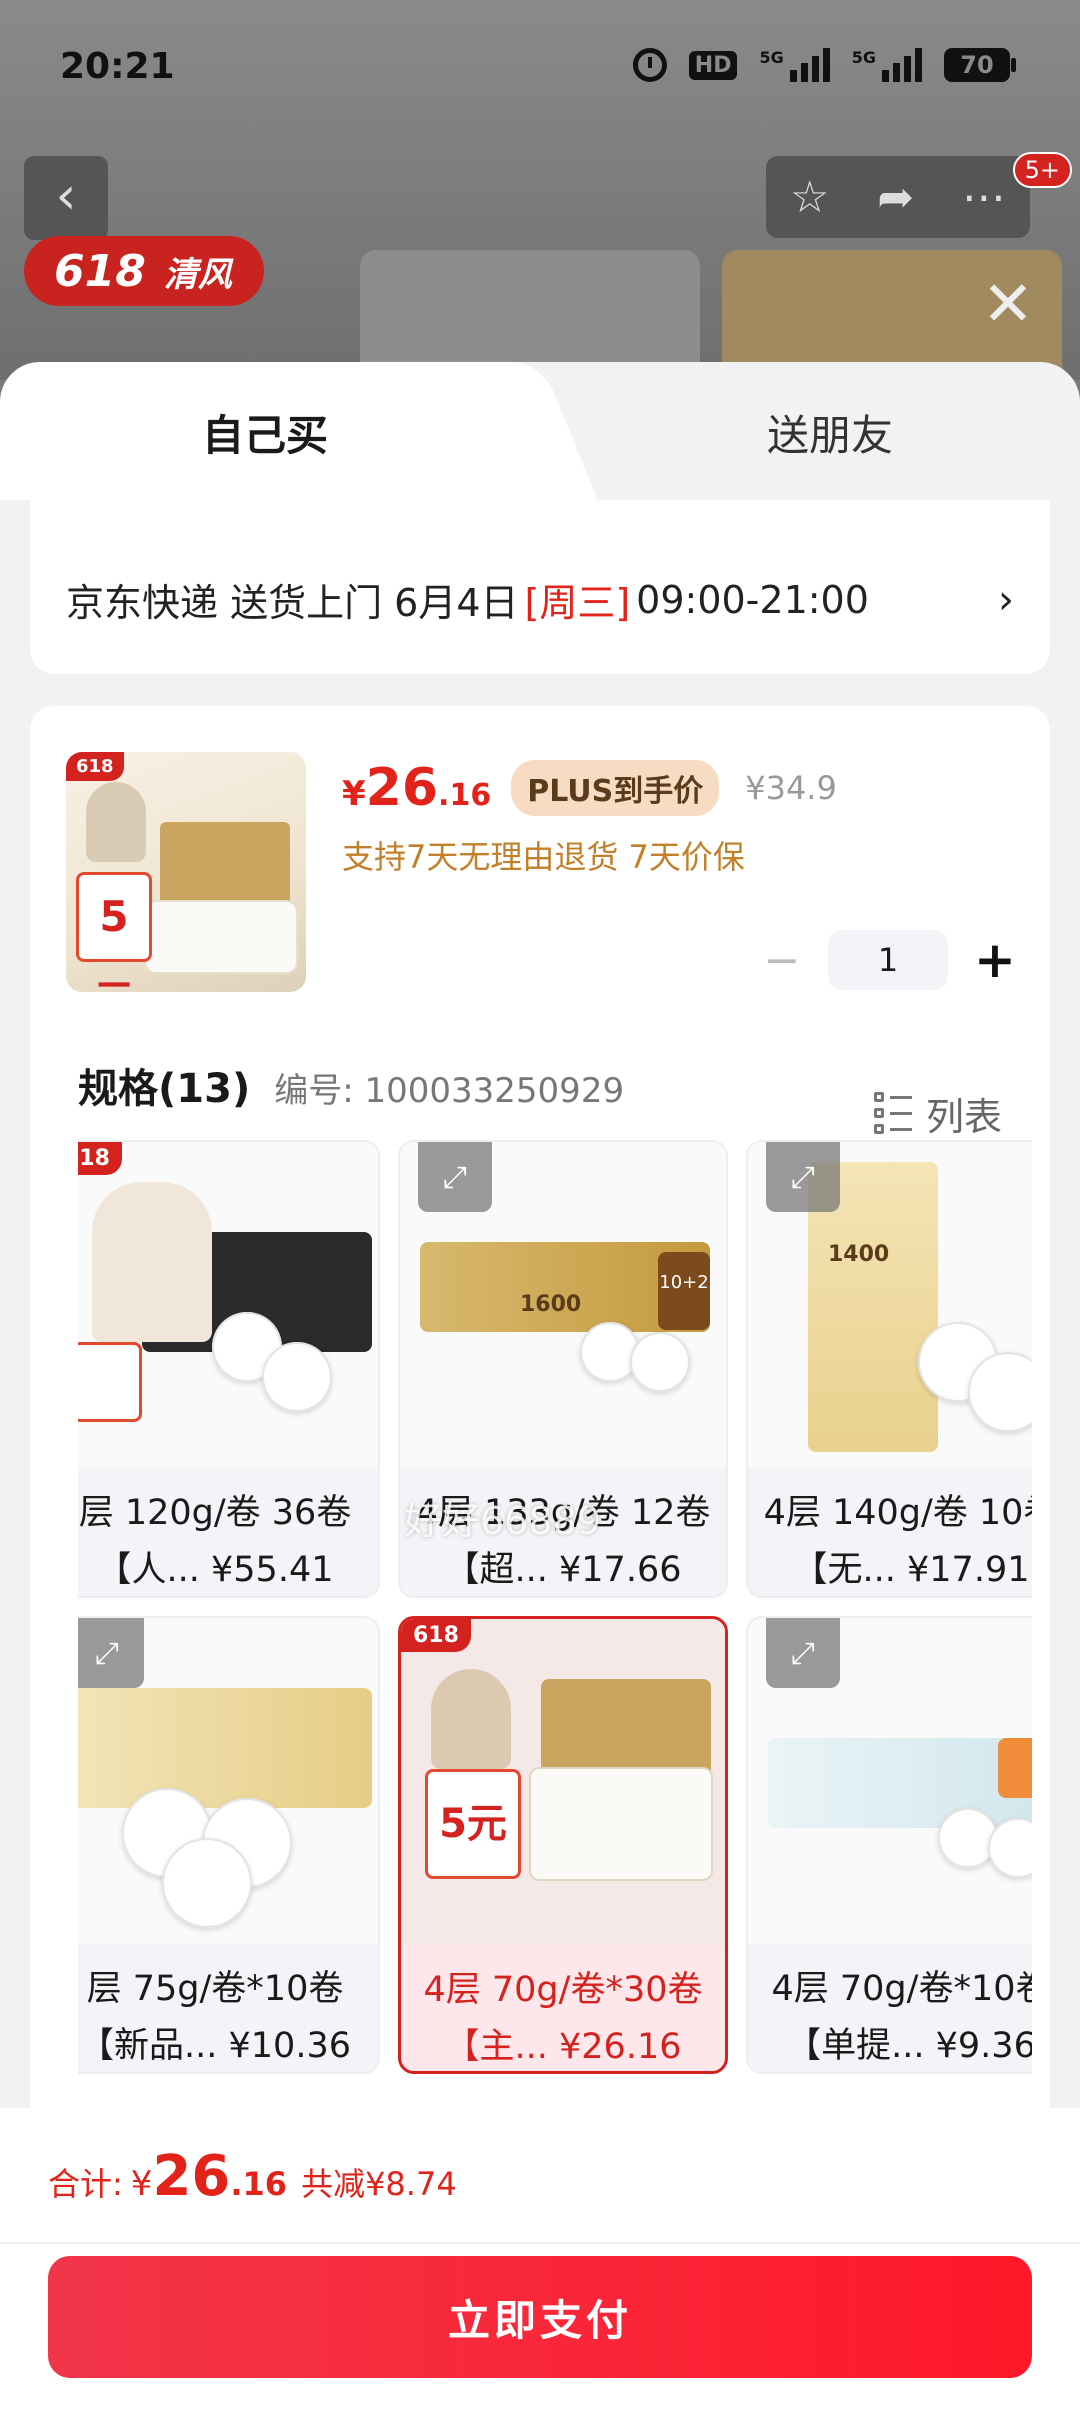 This screenshot has width=1080, height=2412. Describe the element at coordinates (85, 2184) in the screenshot. I see `total-label: 合计:` at that location.